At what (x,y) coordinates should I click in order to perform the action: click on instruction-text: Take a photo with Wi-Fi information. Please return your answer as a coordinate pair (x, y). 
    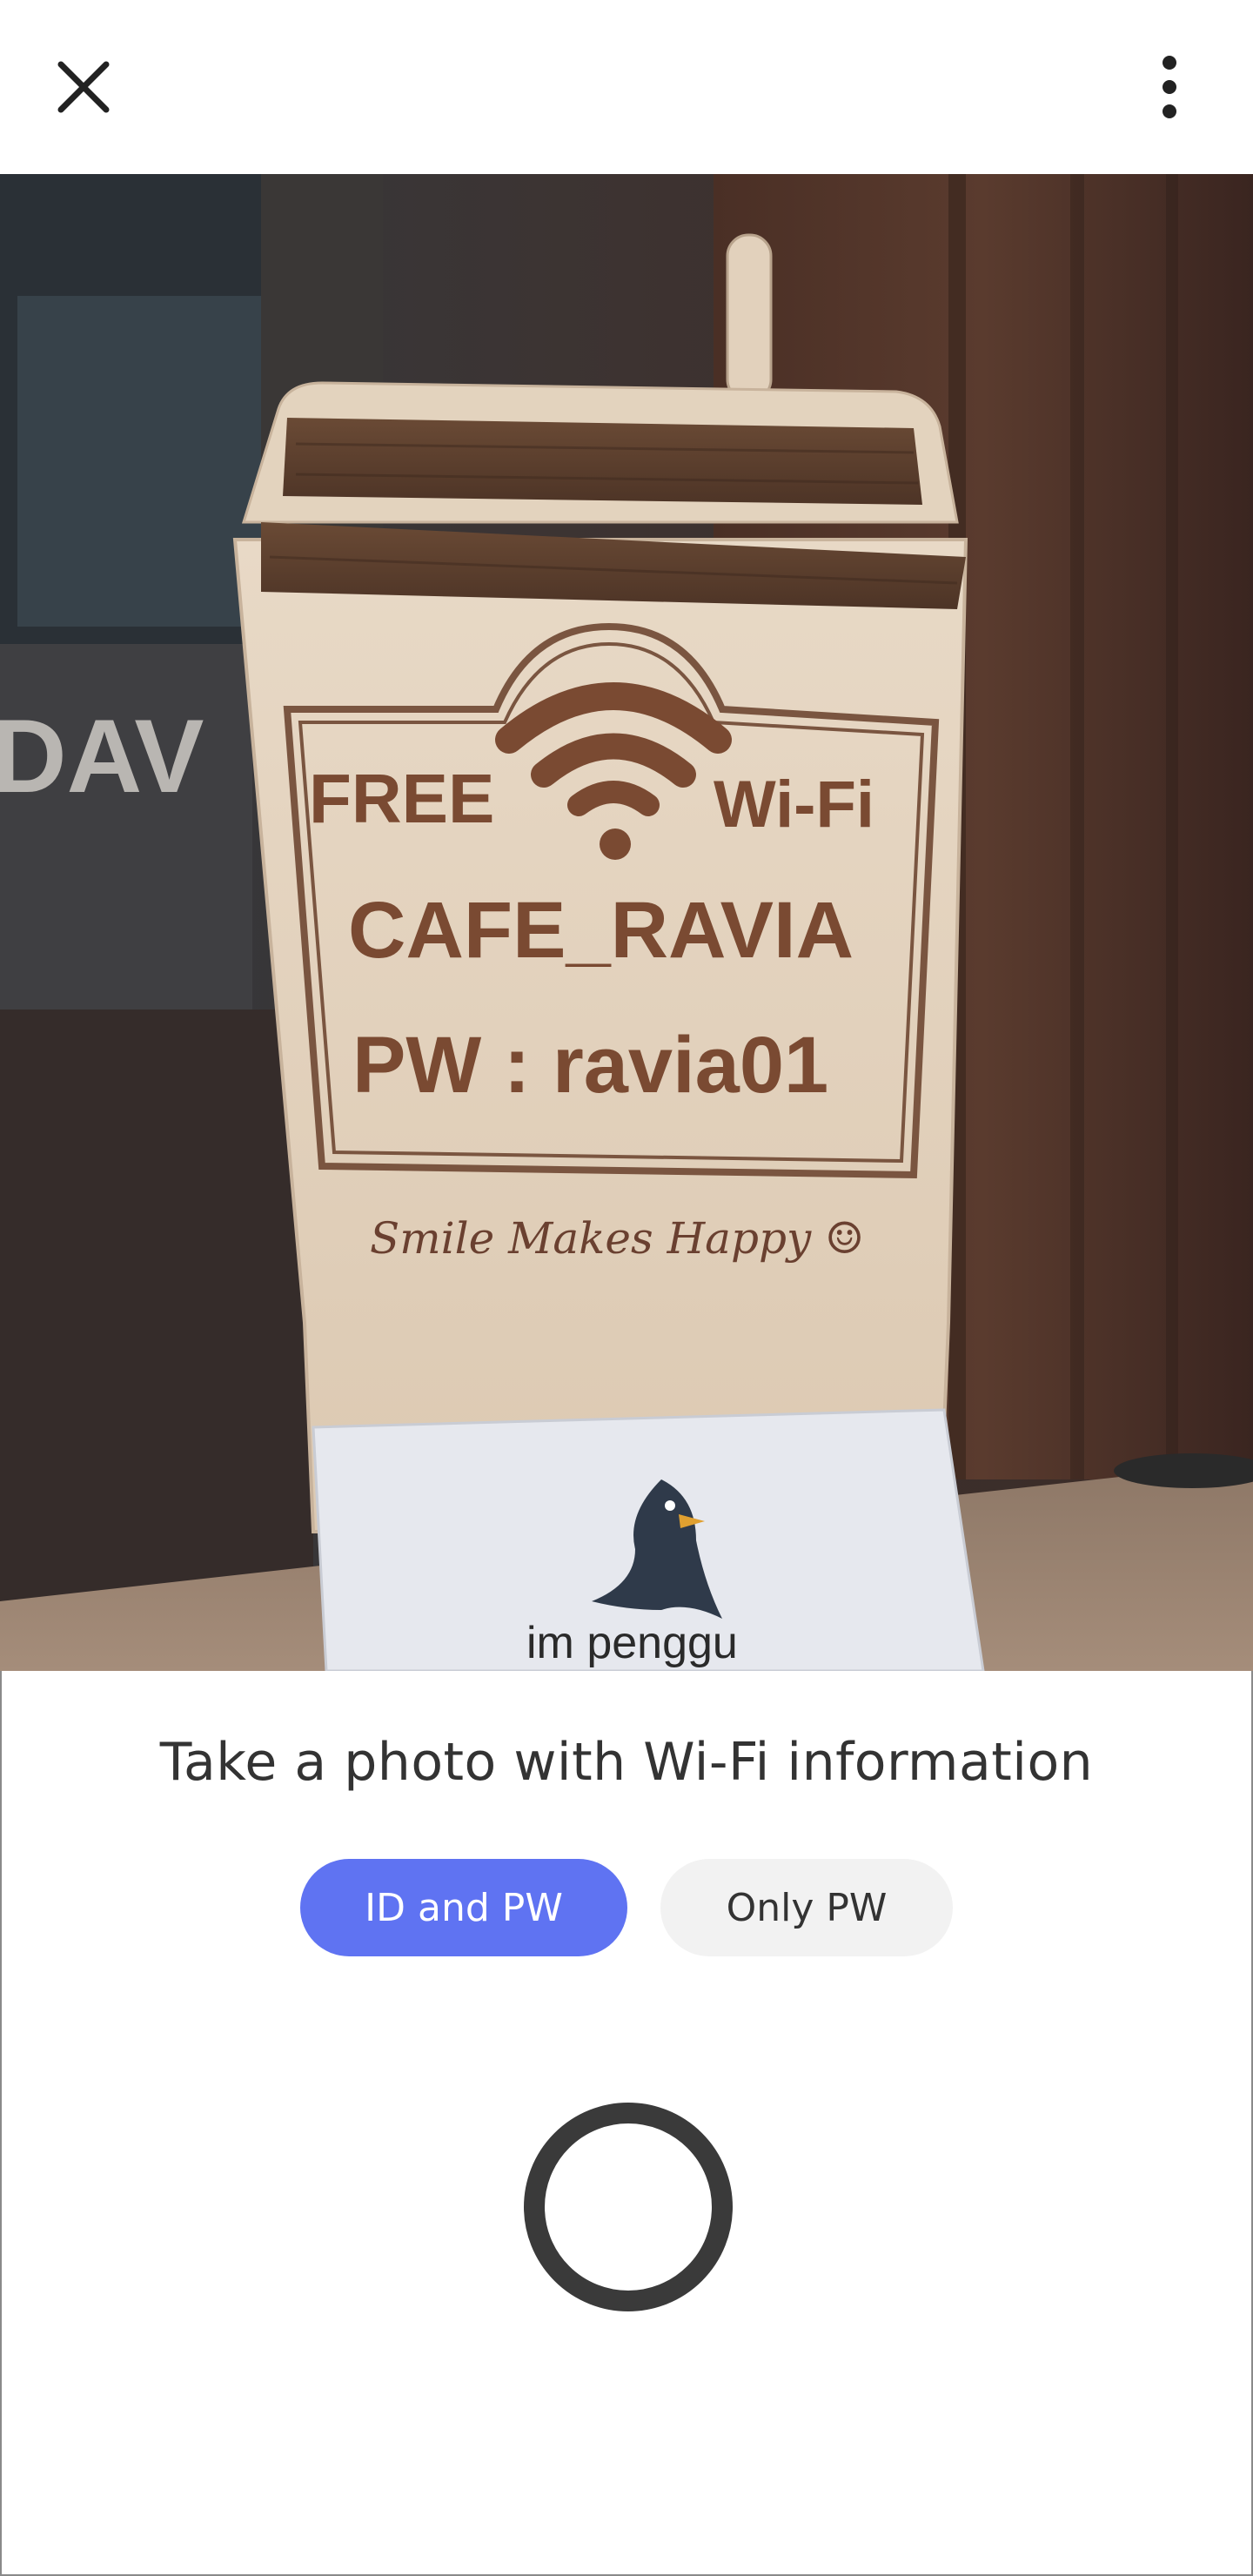
    Looking at the image, I should click on (626, 1763).